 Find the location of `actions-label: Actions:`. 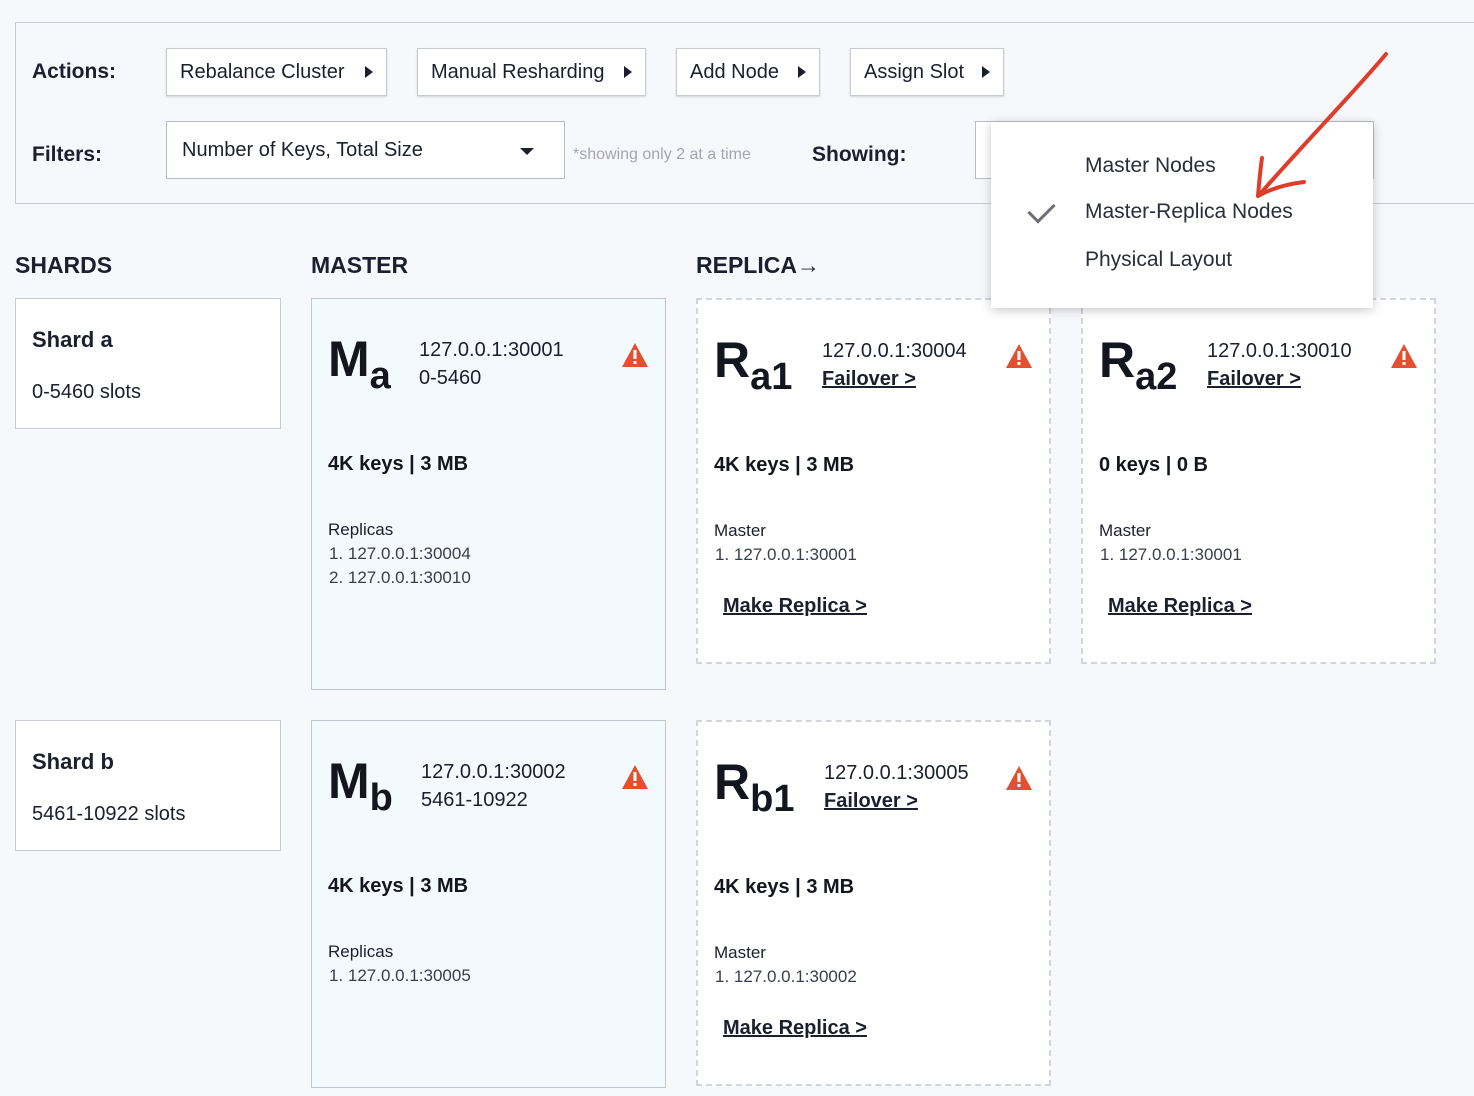

actions-label: Actions: is located at coordinates (74, 71).